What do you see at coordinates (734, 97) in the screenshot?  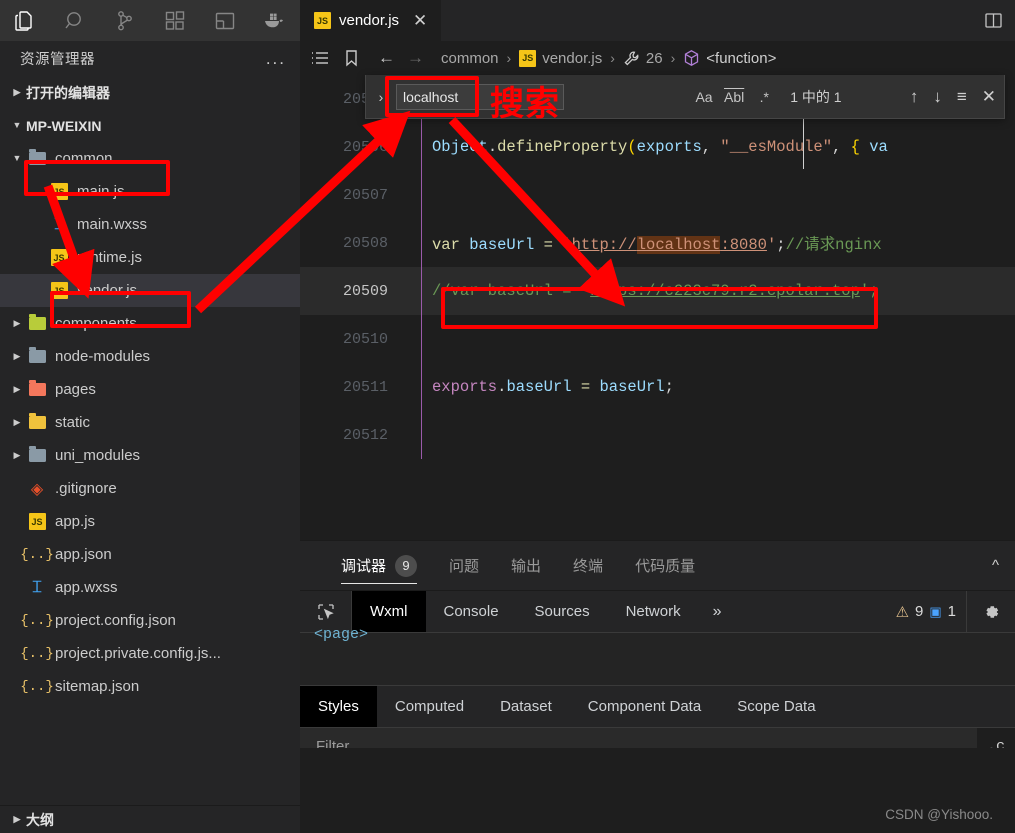 I see `whole-word-icon: Abl` at bounding box center [734, 97].